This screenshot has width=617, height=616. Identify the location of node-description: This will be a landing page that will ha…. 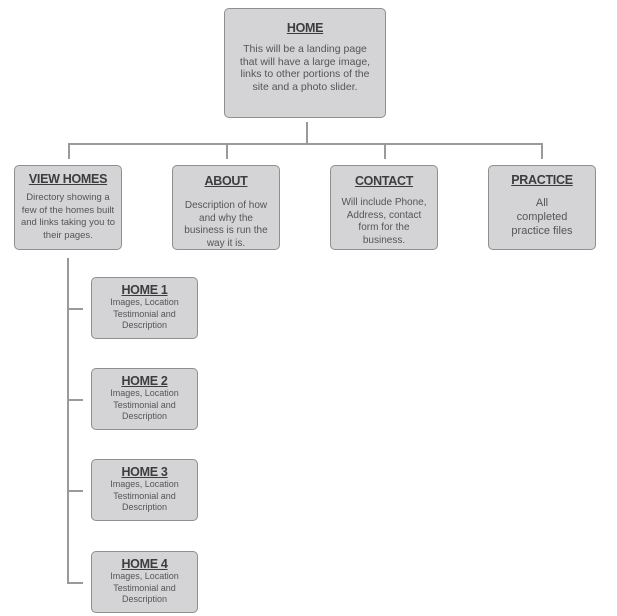
(305, 68).